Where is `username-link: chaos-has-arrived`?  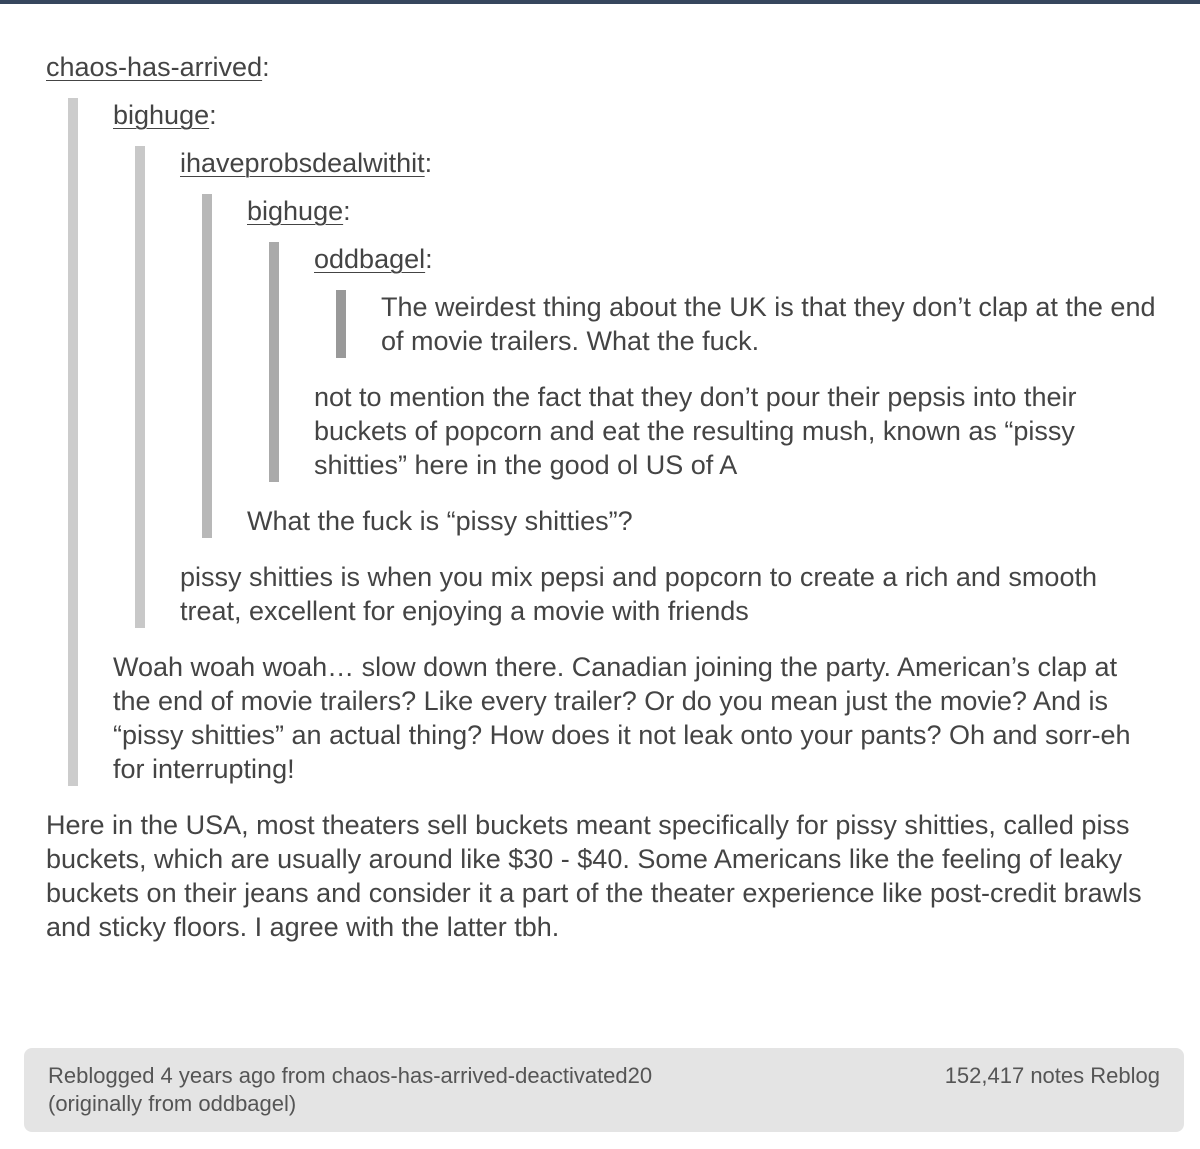 username-link: chaos-has-arrived is located at coordinates (154, 67).